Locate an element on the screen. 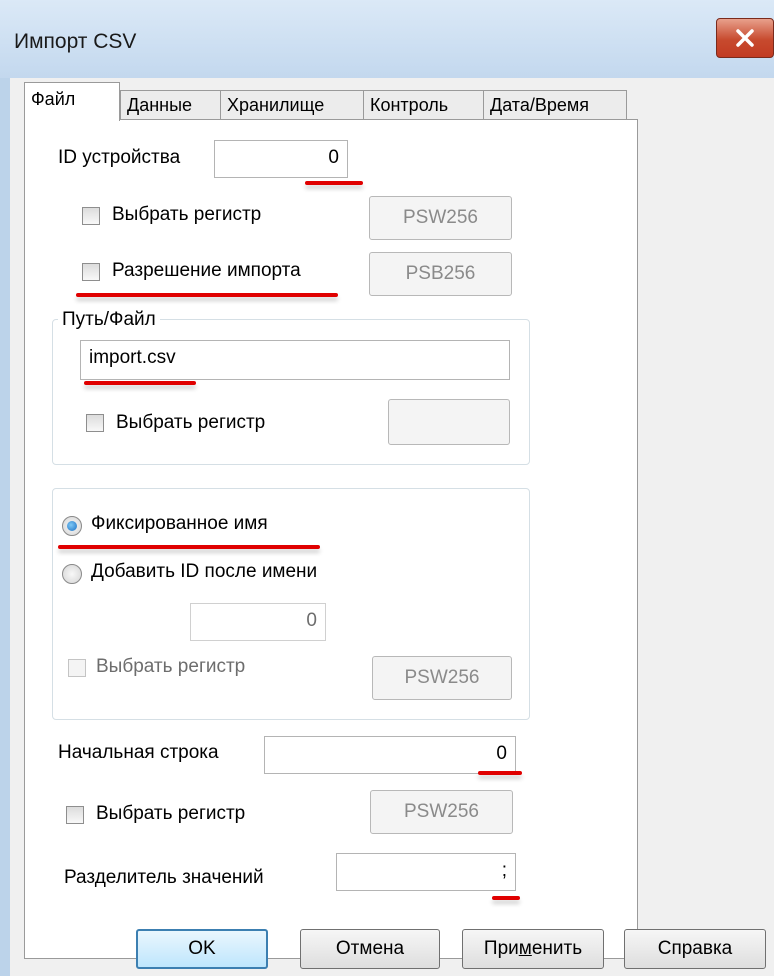 This screenshot has width=774, height=976. tab-storage: Хранилище is located at coordinates (292, 105).